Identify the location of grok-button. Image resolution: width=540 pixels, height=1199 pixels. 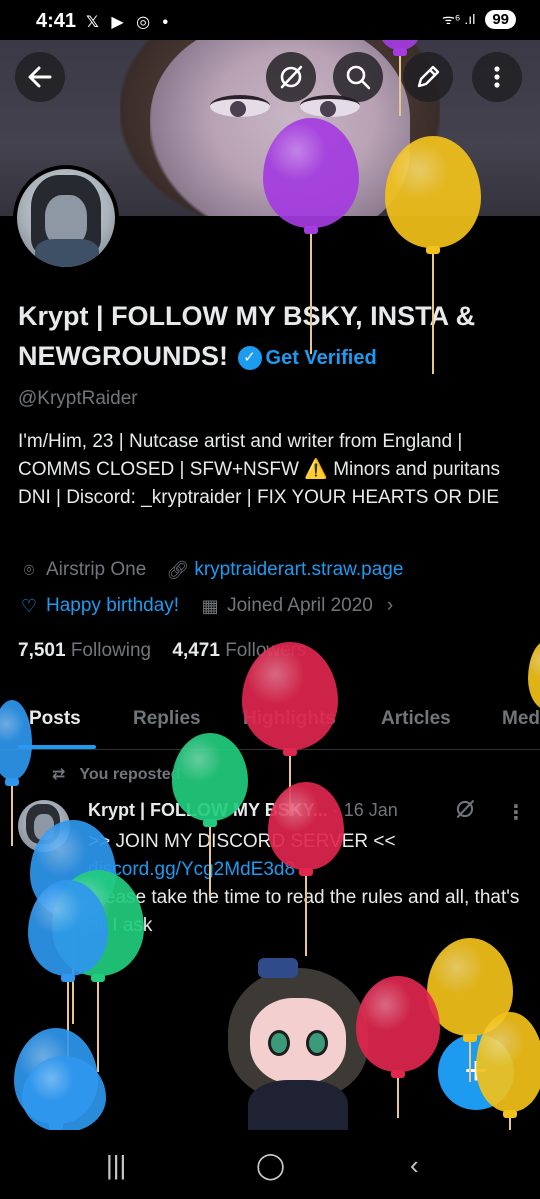
(291, 77).